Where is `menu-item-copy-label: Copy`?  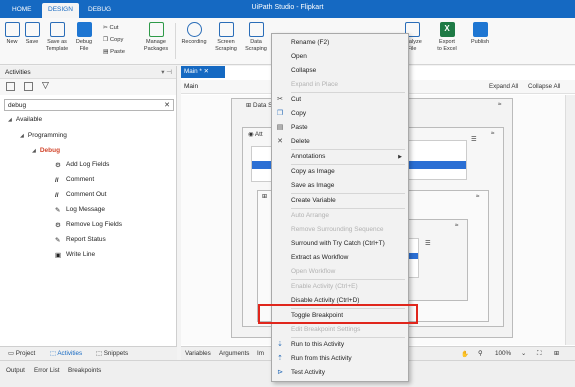
menu-item-copy-label: Copy is located at coordinates (299, 113).